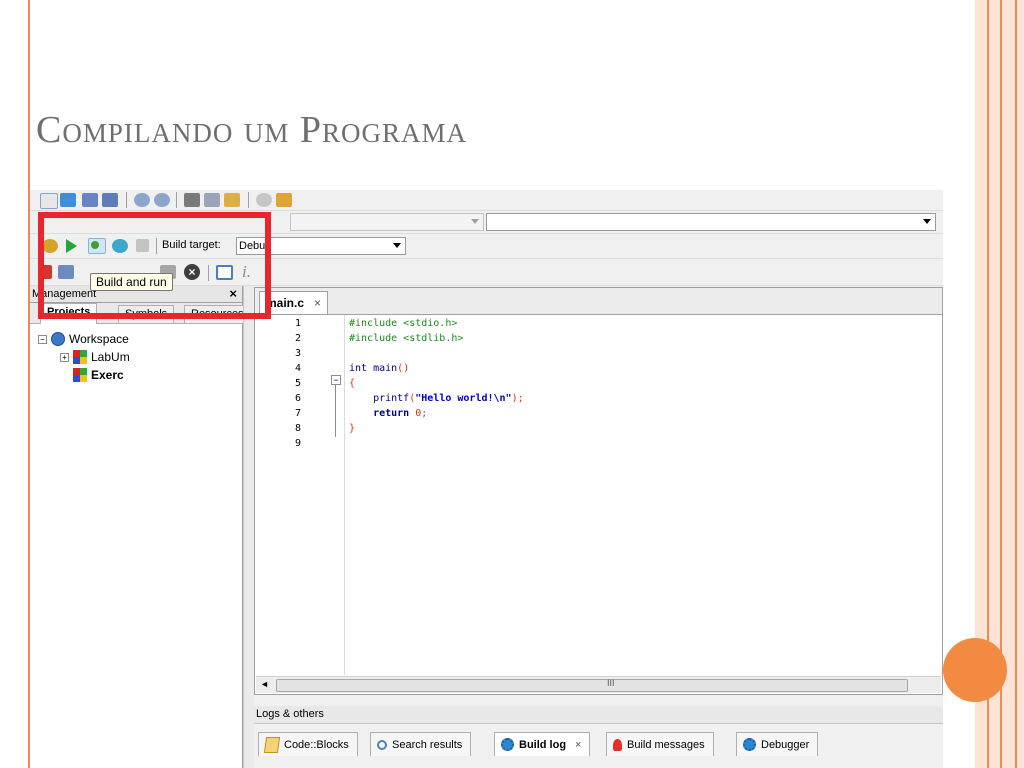 Image resolution: width=1024 pixels, height=768 pixels. I want to click on code-line-4: int main(), so click(379, 368).